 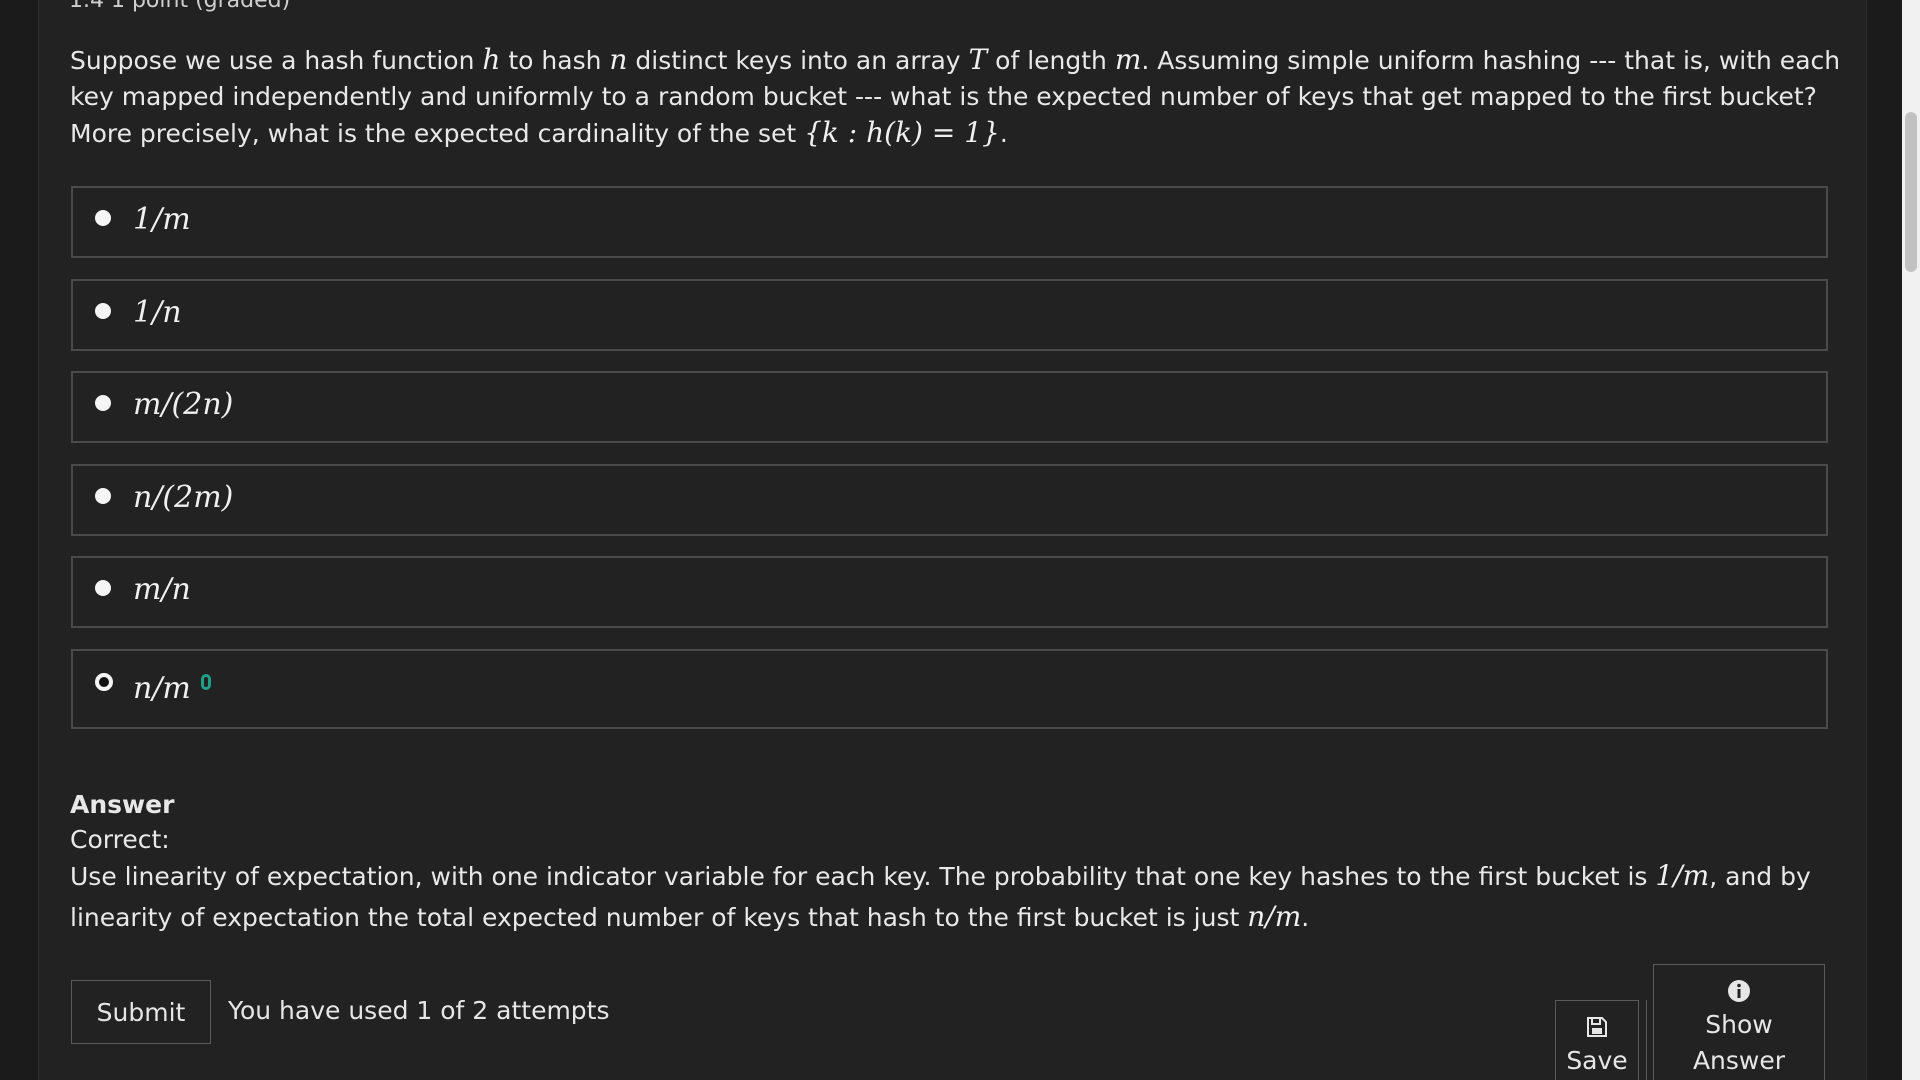 What do you see at coordinates (1274, 916) in the screenshot?
I see `math-n-over-m: n/m` at bounding box center [1274, 916].